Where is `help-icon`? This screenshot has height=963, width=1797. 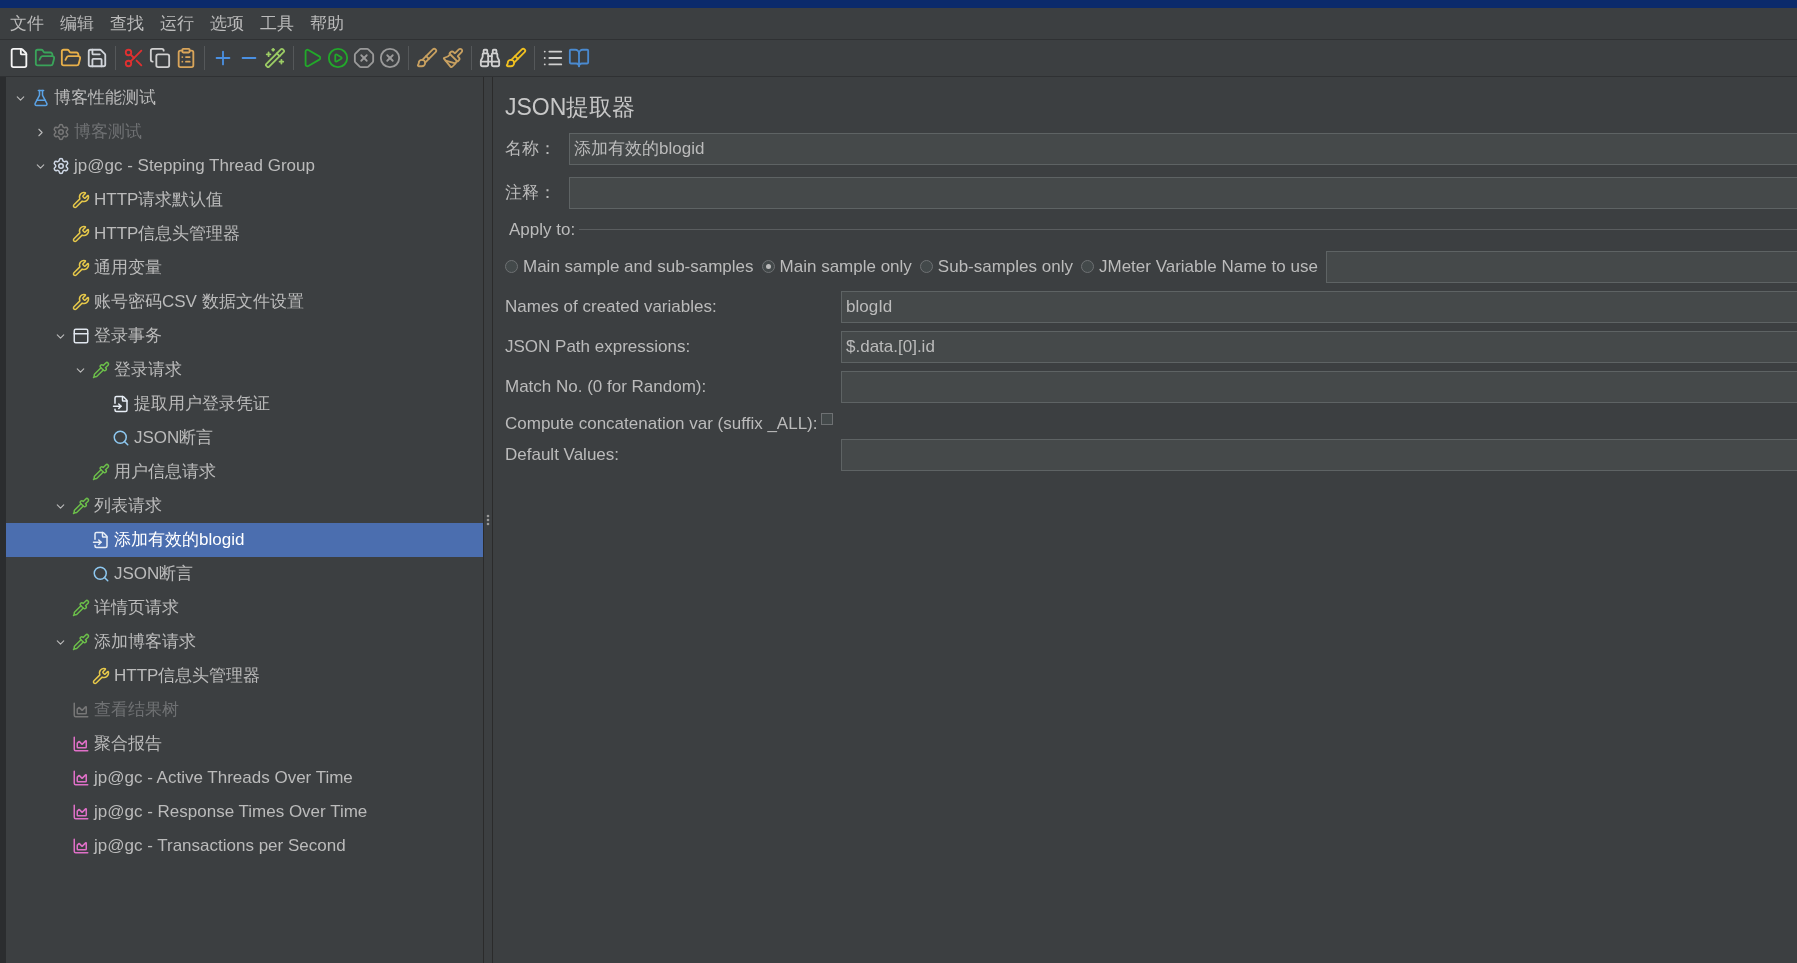 help-icon is located at coordinates (579, 58).